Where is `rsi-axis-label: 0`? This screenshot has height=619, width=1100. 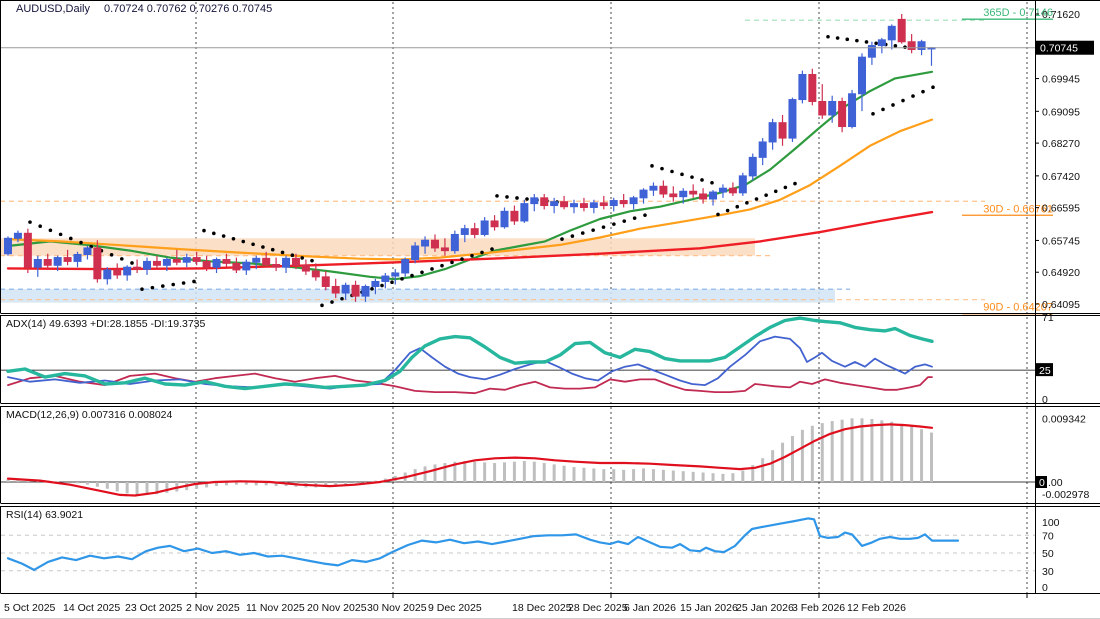
rsi-axis-label: 0 is located at coordinates (1045, 588).